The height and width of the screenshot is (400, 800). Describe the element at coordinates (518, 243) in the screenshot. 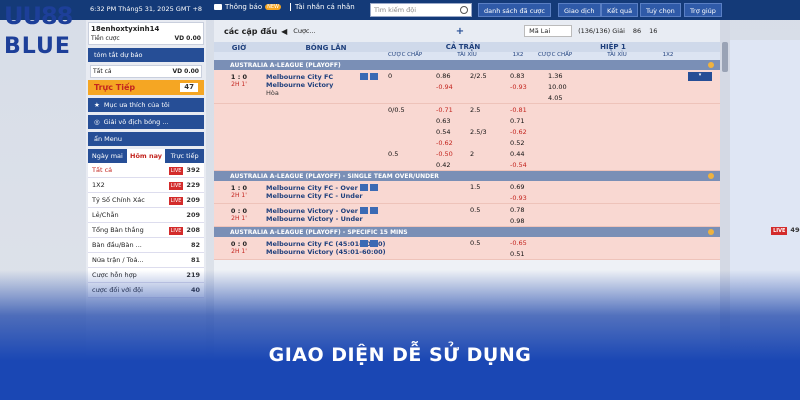

I see `odds-value: -0.65` at that location.